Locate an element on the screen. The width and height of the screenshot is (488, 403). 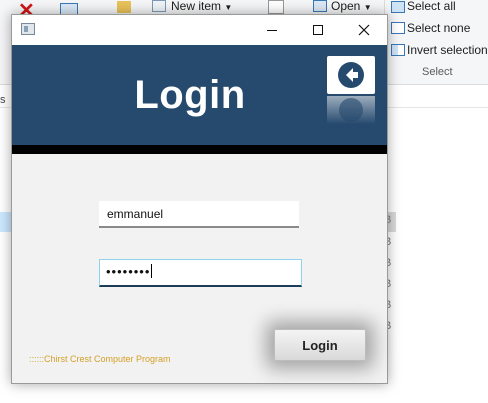
edit-icon is located at coordinates (276, 7).